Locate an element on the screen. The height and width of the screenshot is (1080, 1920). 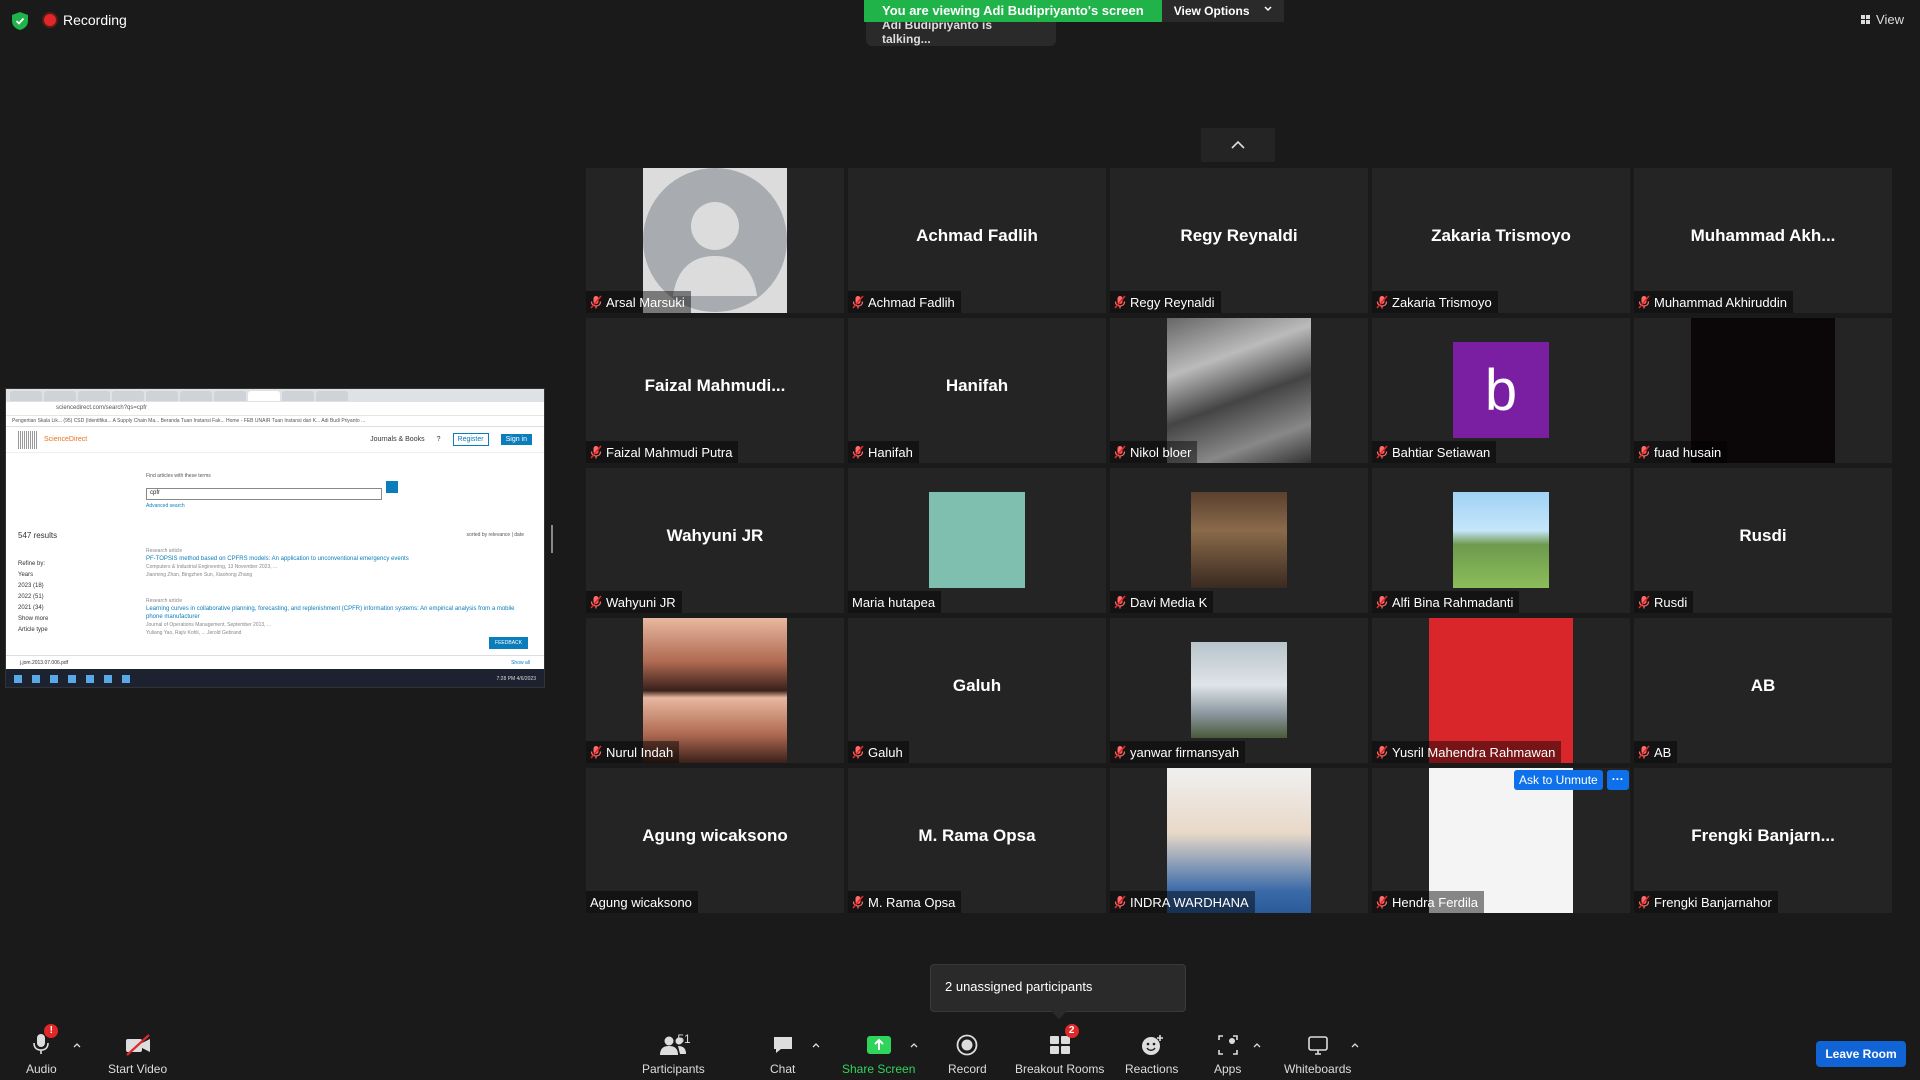
participant-tile: Muhammad Akh... Muhammad Akhiruddin is located at coordinates (1763, 240).